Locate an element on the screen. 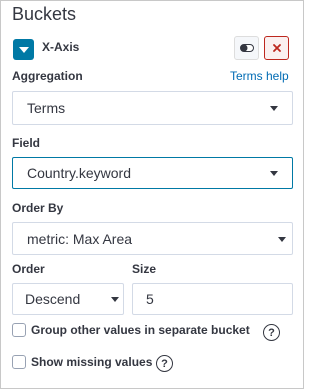 The width and height of the screenshot is (320, 389). chevron-down-icon is located at coordinates (23, 49).